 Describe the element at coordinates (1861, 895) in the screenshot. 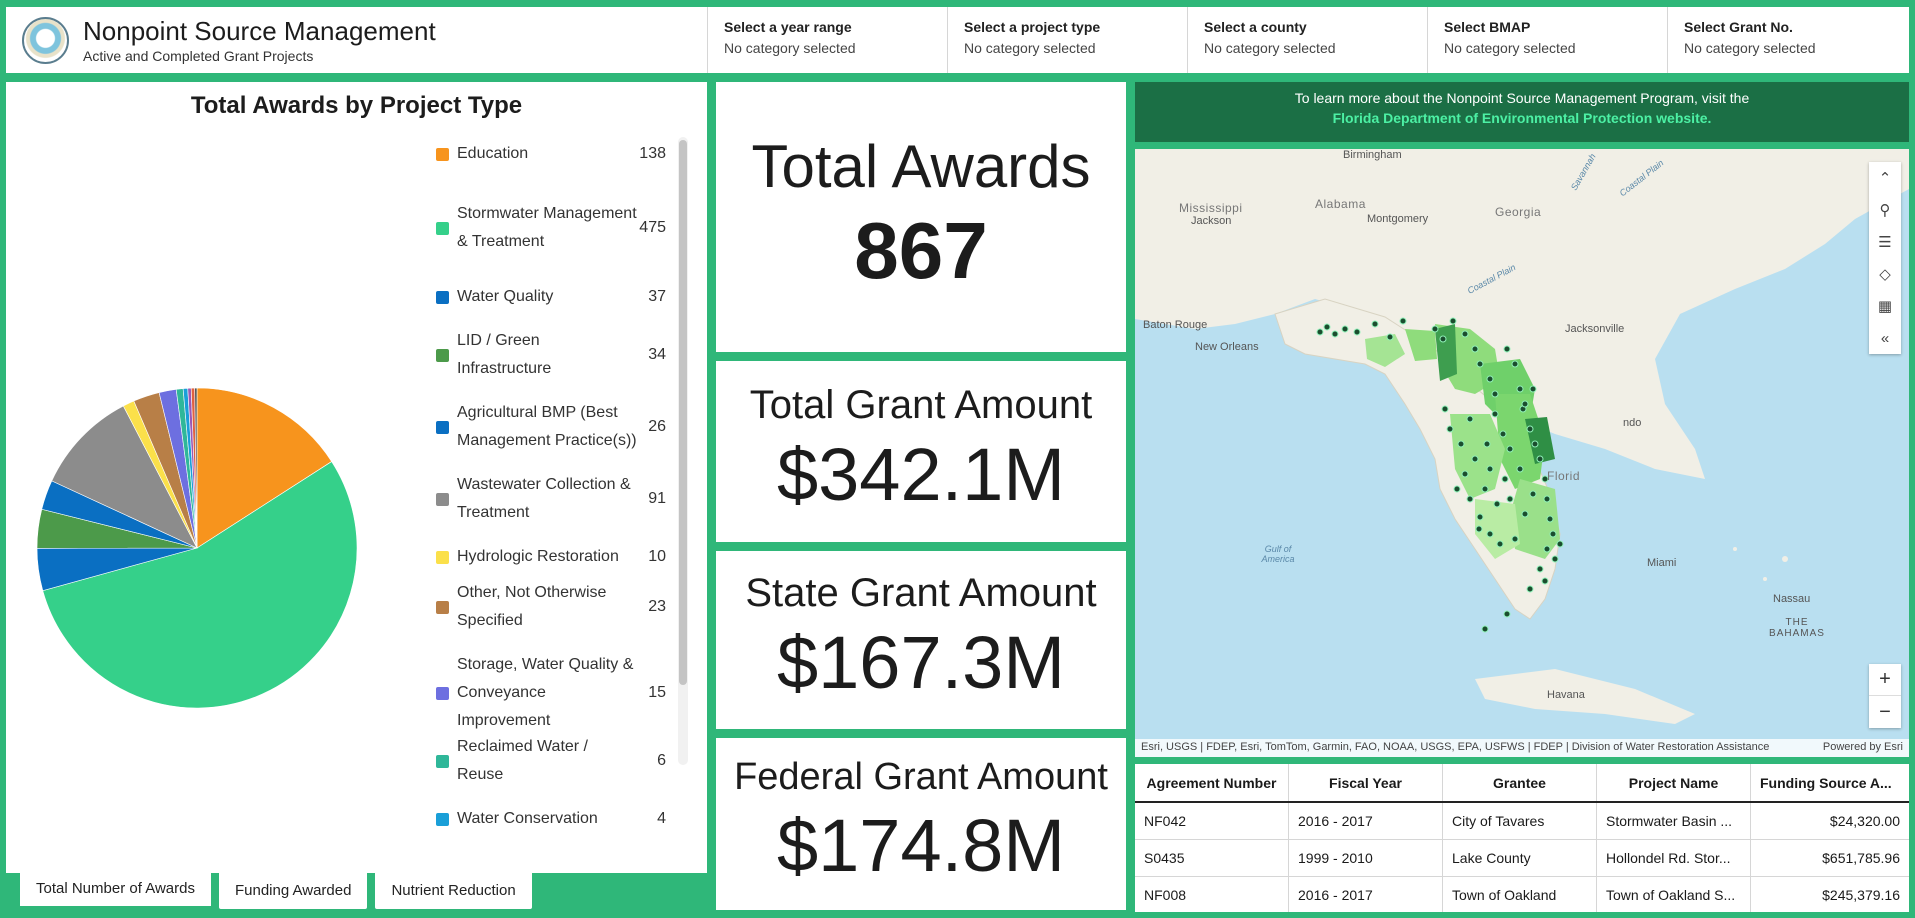

I see `cell-funding-amount: $245,379.16` at that location.